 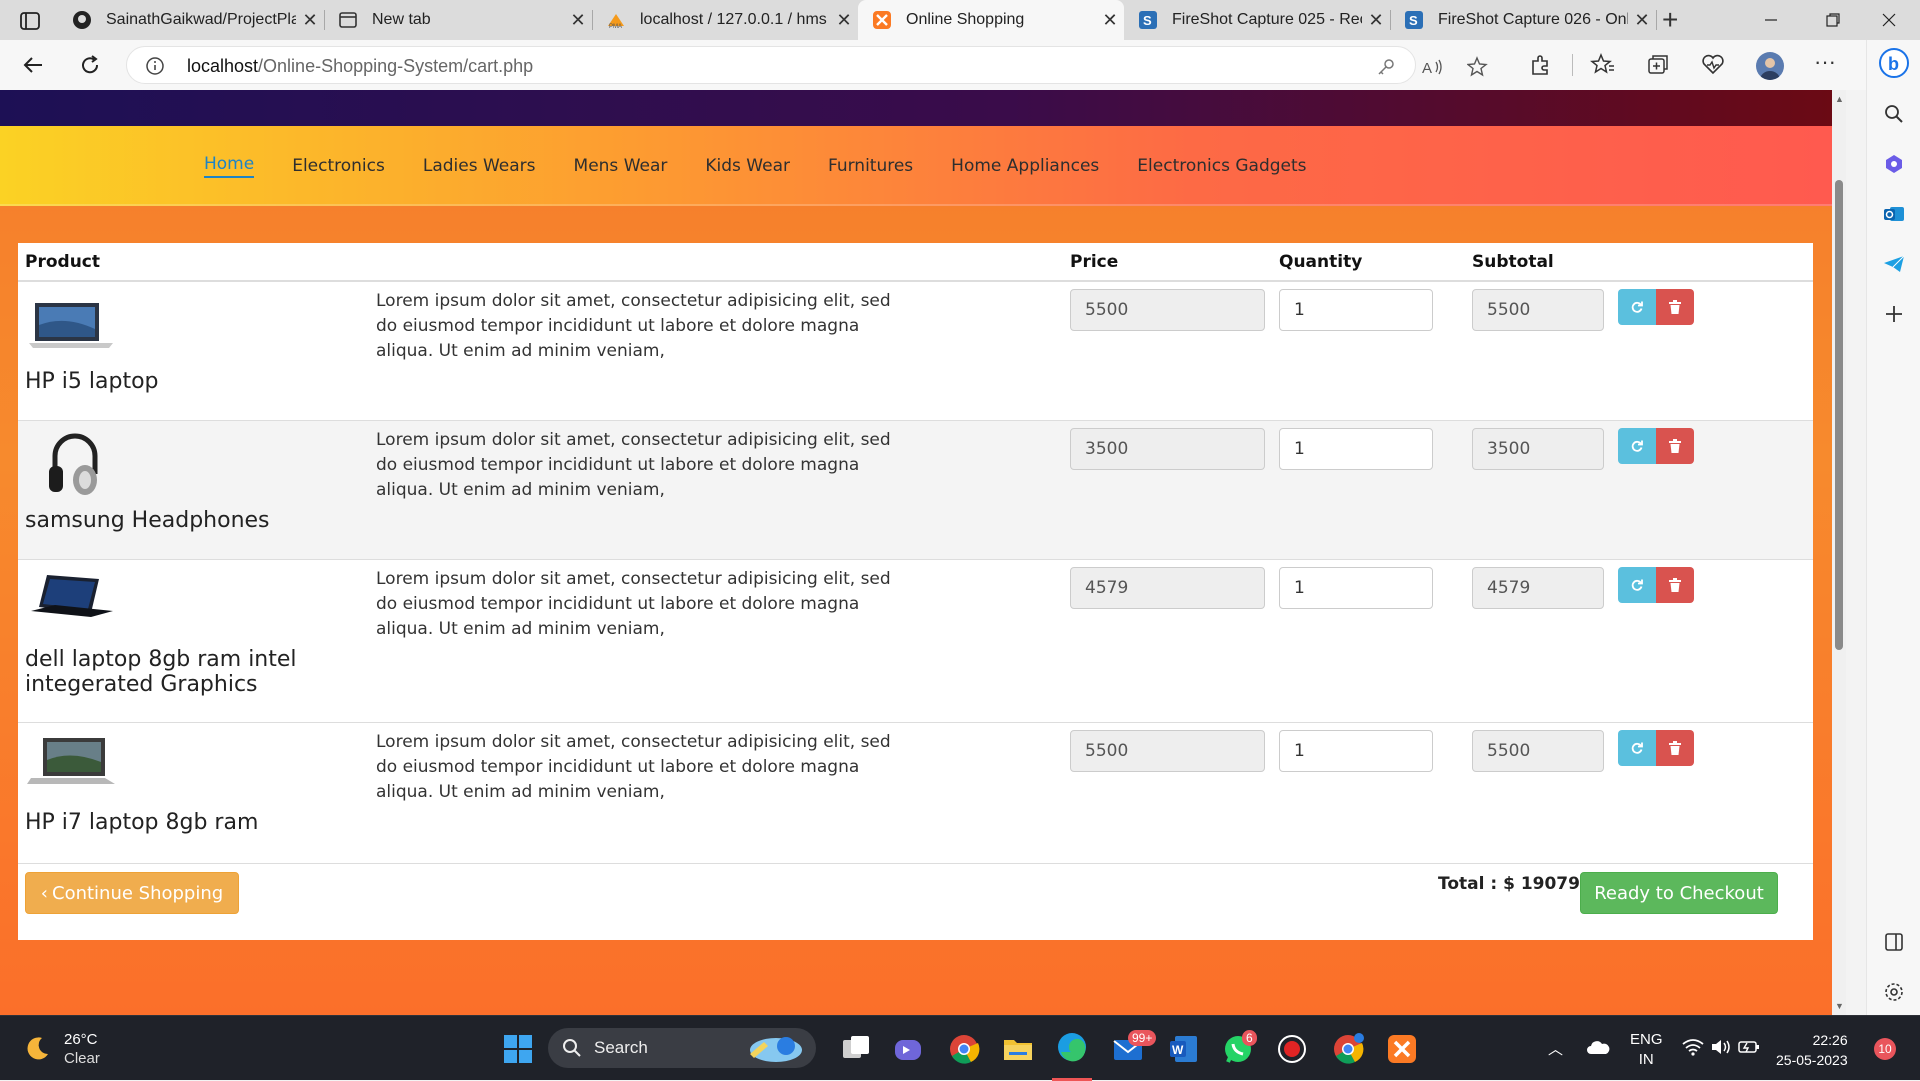 I want to click on read-aloud-icon: A, so click(x=1432, y=67).